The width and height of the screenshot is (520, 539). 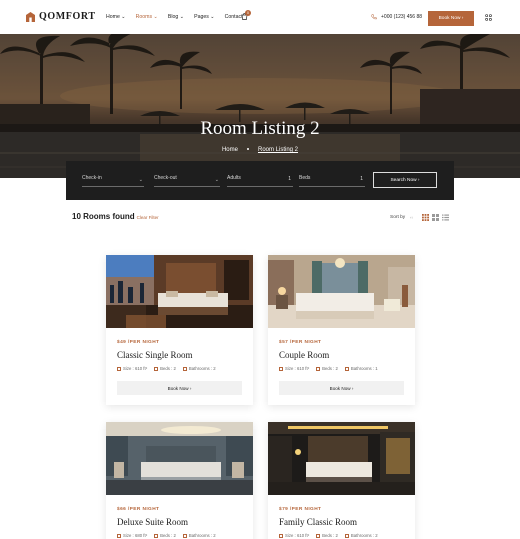 I want to click on breadcrumb-current: Room Listing 2, so click(x=278, y=150).